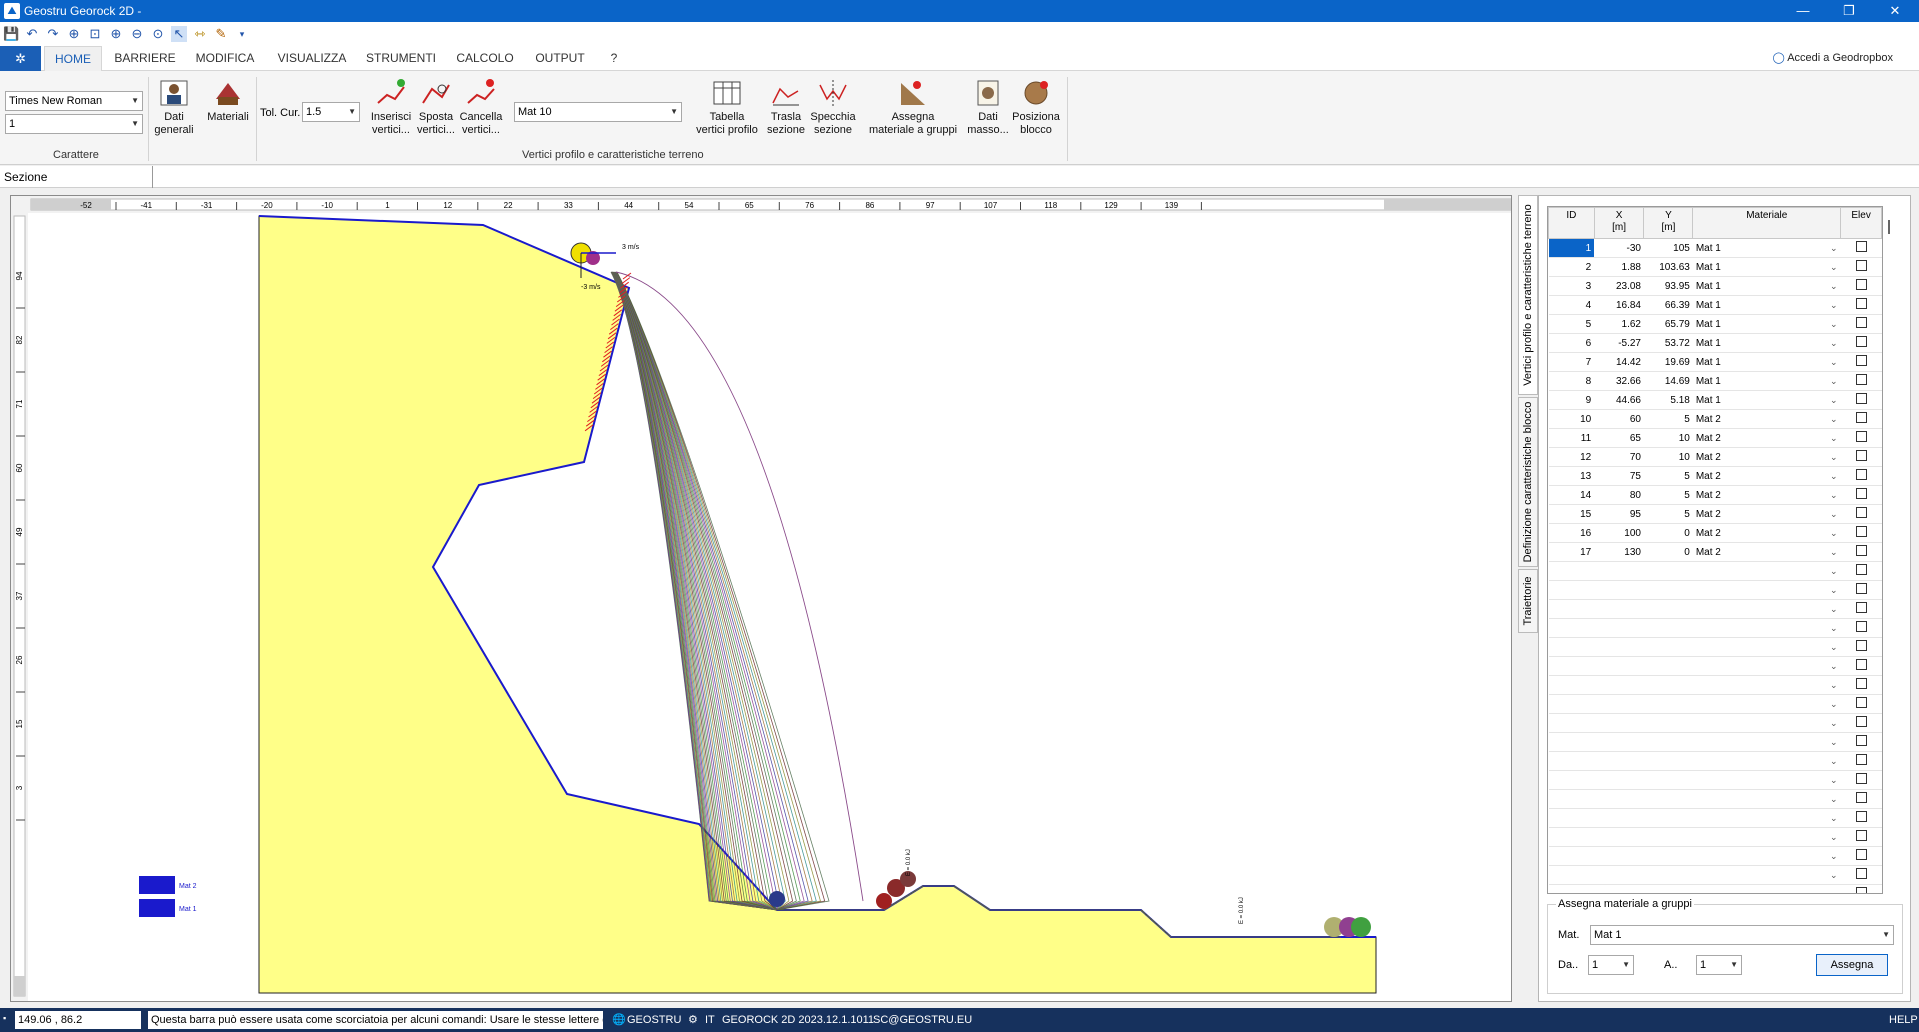 Image resolution: width=1919 pixels, height=1032 pixels. I want to click on cell-id: 9, so click(1571, 400).